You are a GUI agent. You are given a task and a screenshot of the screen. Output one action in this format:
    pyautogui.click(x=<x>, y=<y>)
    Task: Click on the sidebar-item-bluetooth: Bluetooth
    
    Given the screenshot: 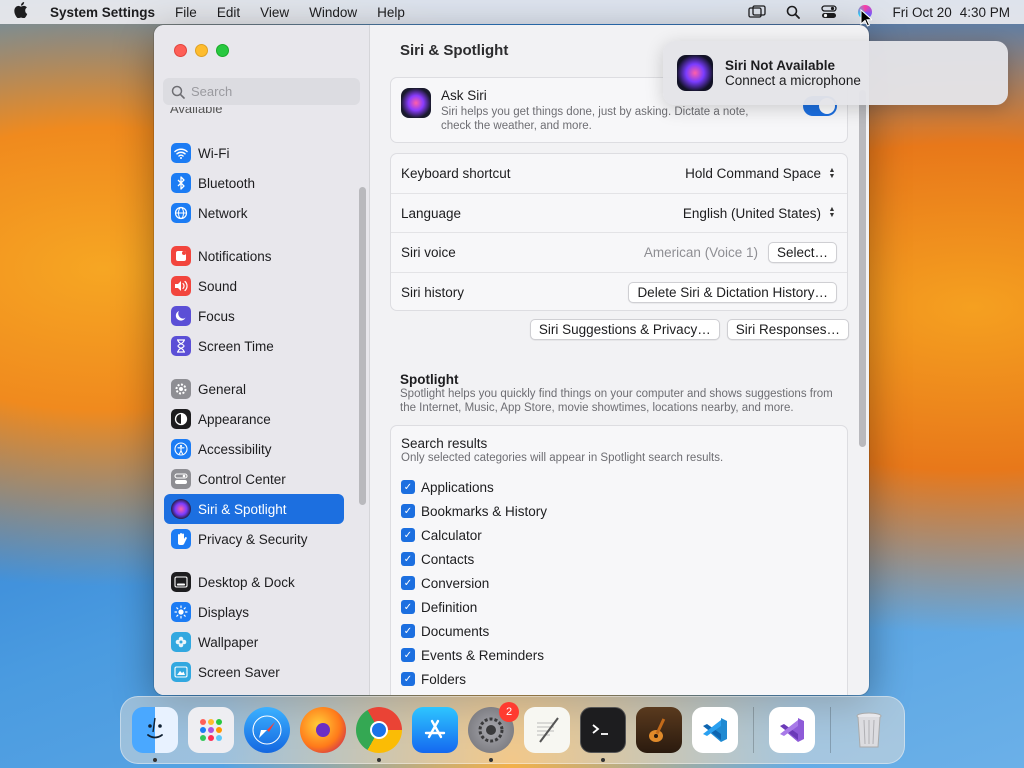 What is the action you would take?
    pyautogui.click(x=254, y=183)
    